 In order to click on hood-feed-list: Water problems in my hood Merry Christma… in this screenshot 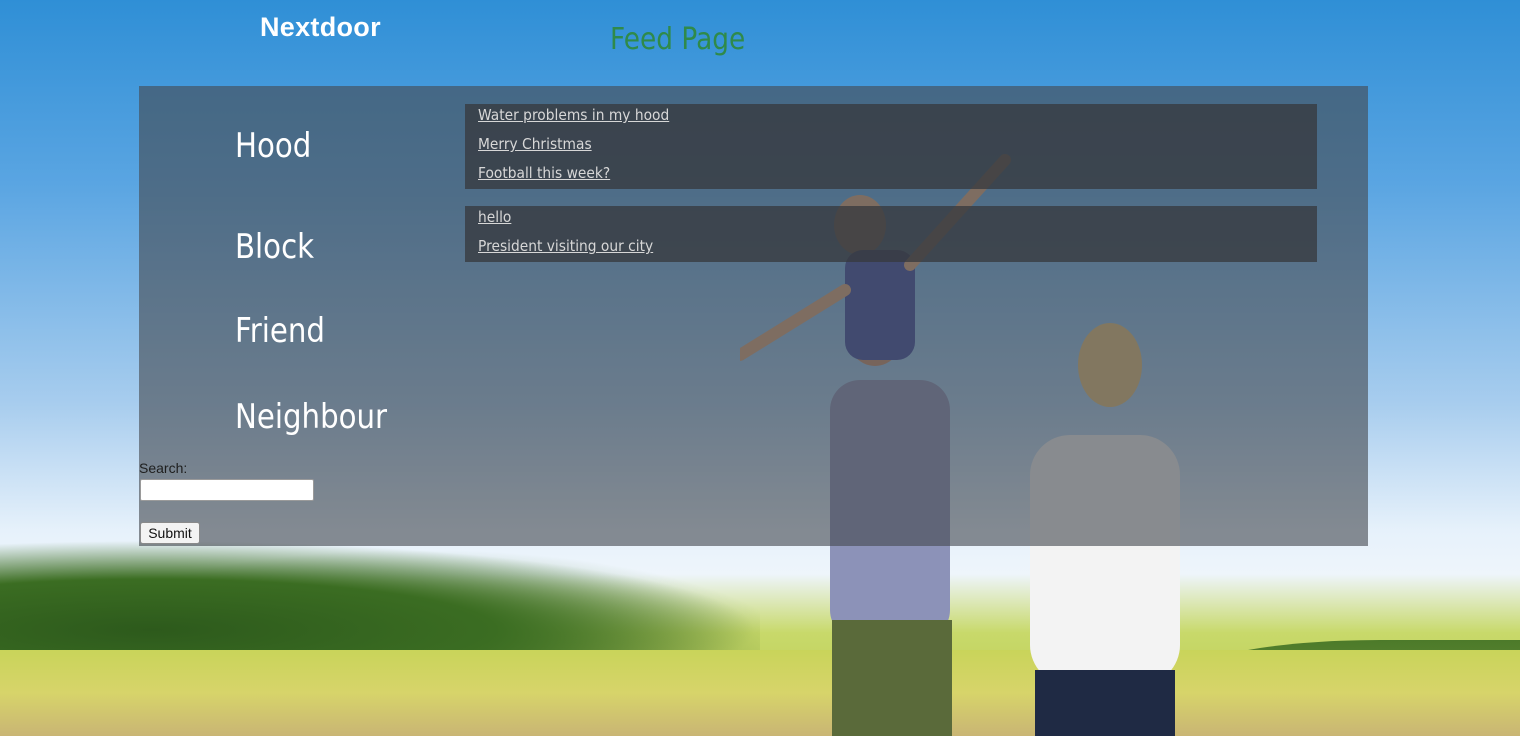, I will do `click(891, 146)`.